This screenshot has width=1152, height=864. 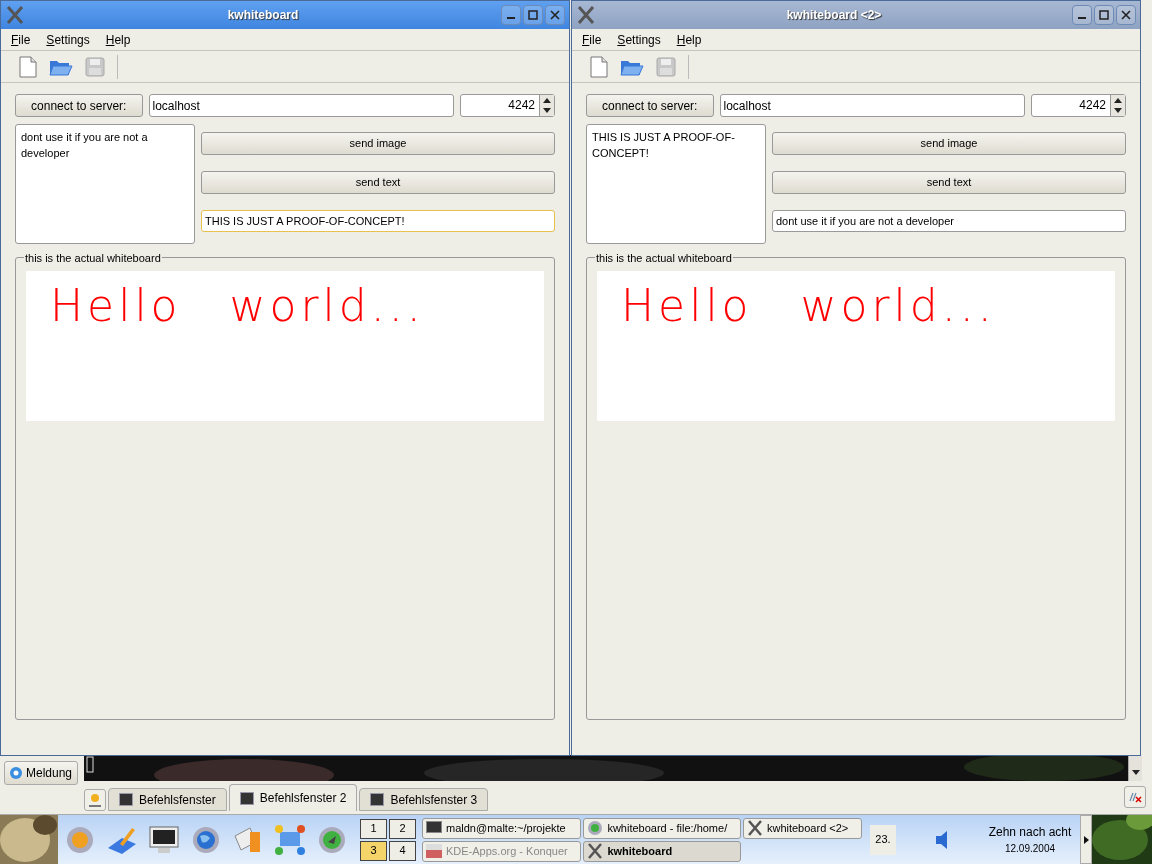 What do you see at coordinates (434, 851) in the screenshot?
I see `kde-logo-icon` at bounding box center [434, 851].